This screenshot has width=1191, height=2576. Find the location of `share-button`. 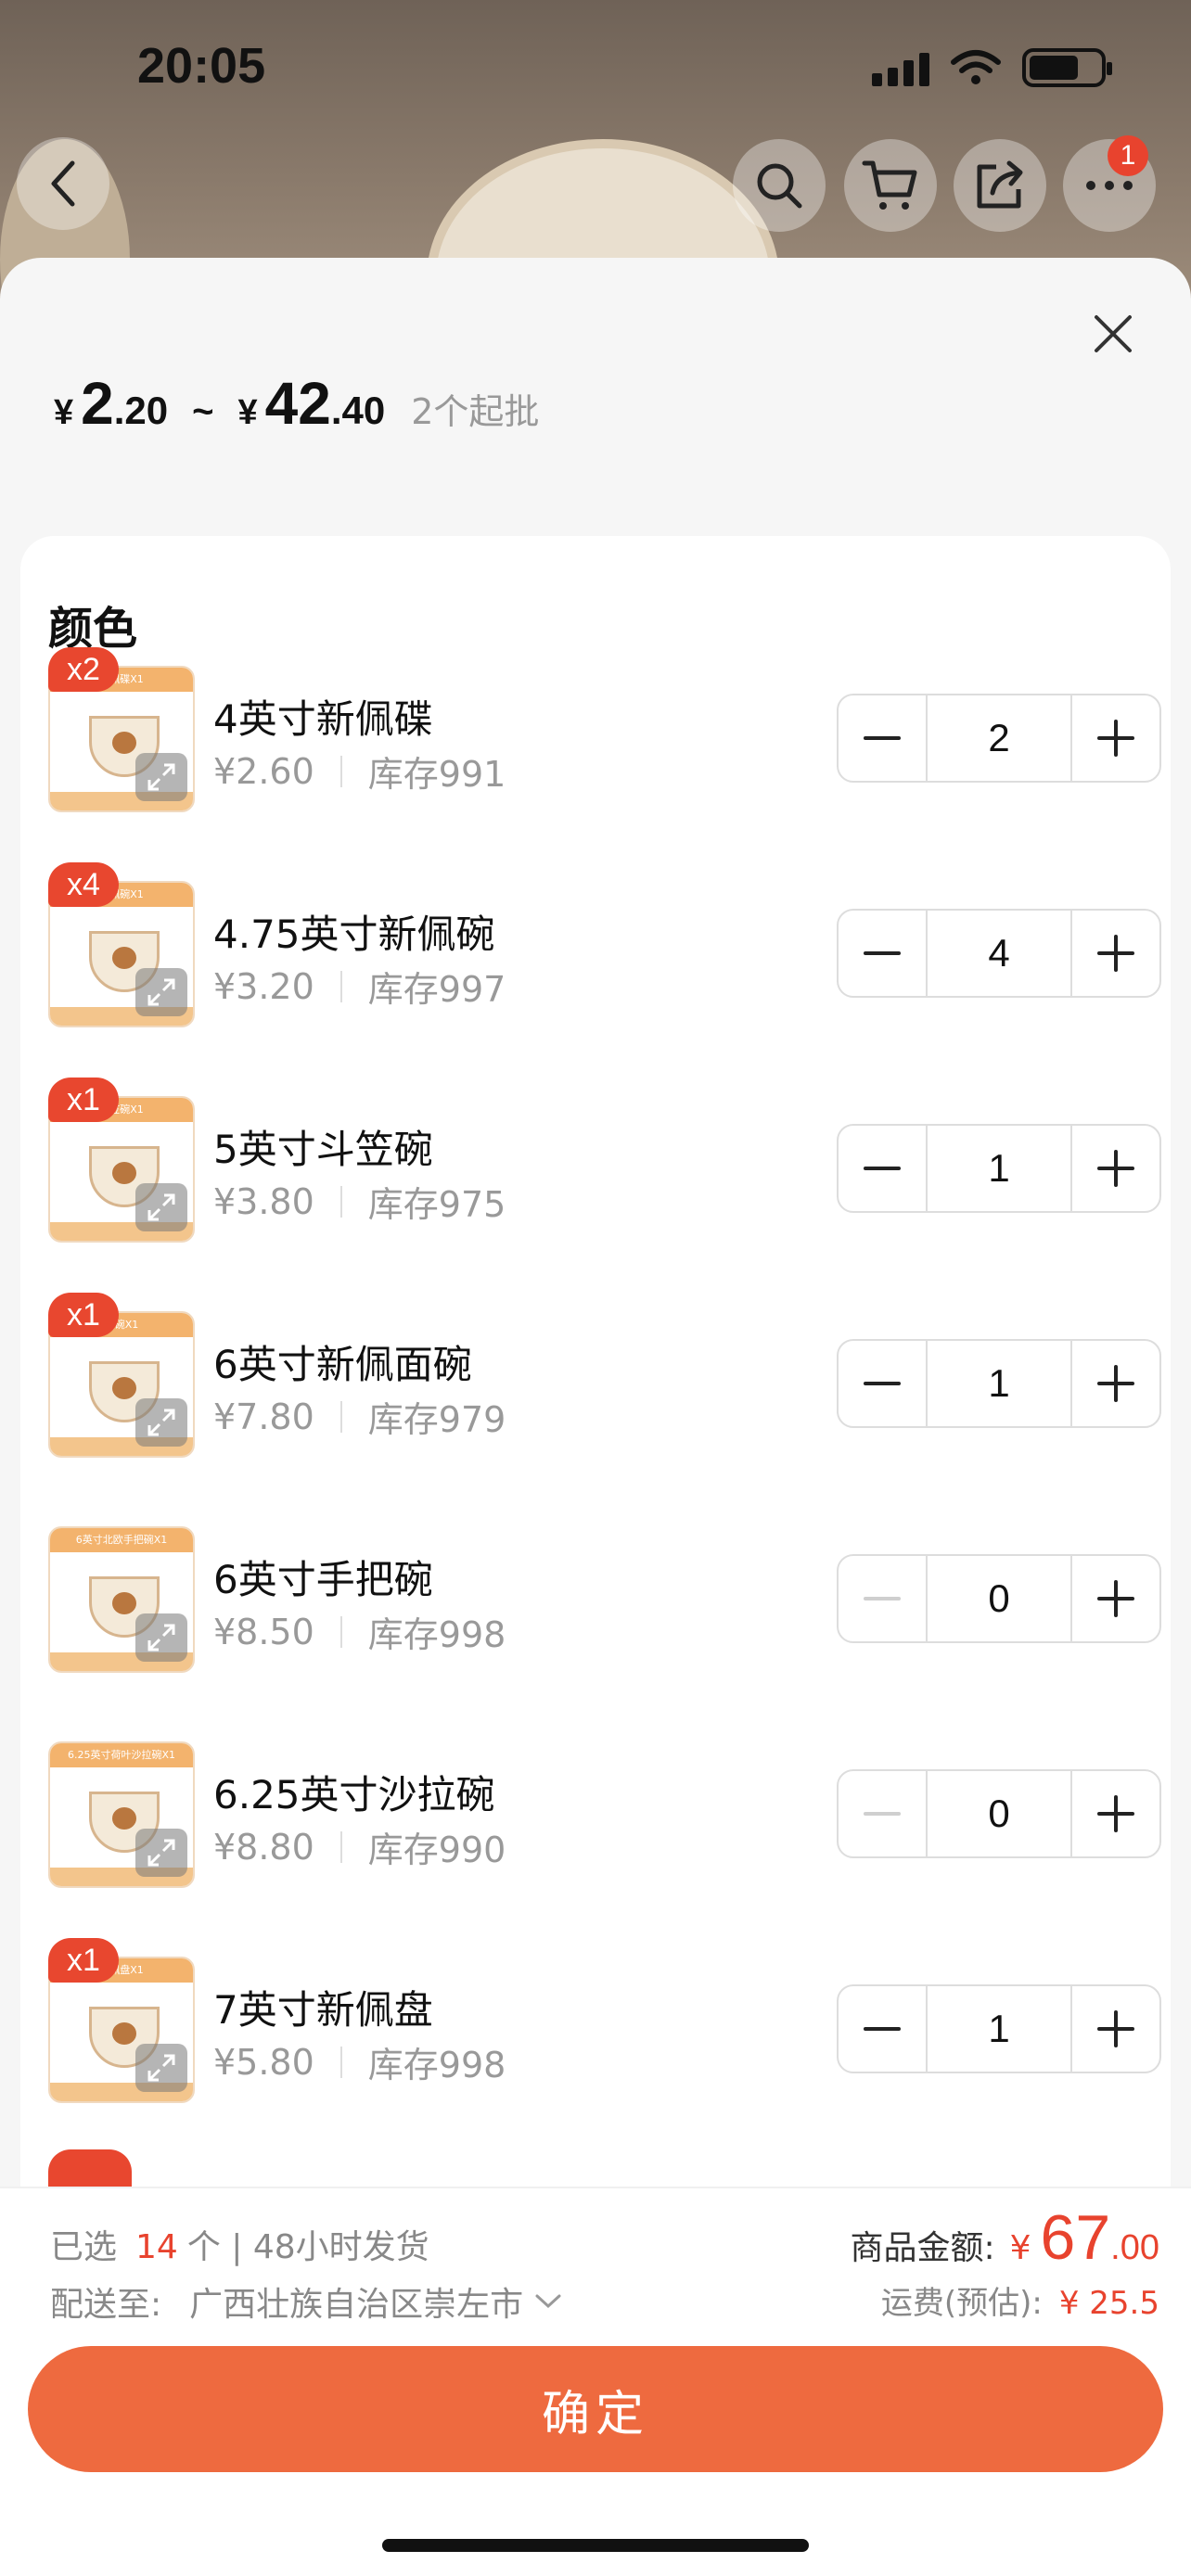

share-button is located at coordinates (1000, 186).